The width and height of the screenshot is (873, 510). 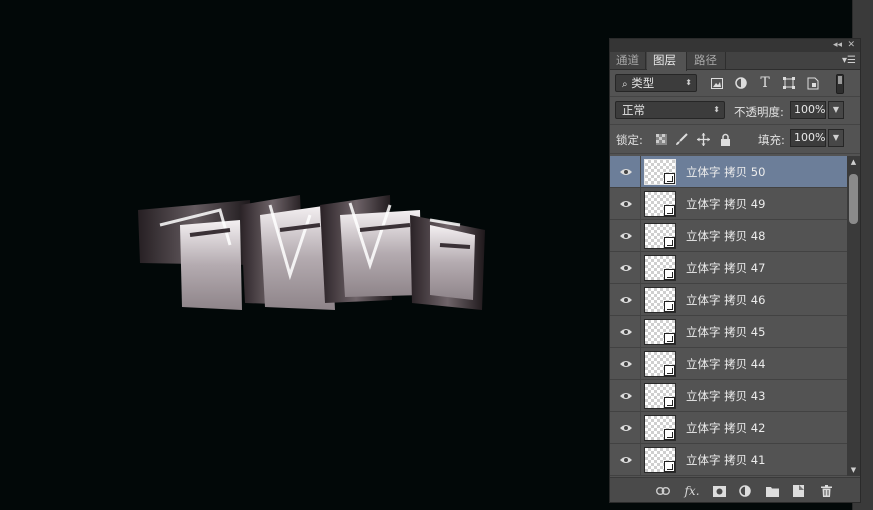 What do you see at coordinates (853, 470) in the screenshot?
I see `scroll-down-arrow-icon: ▼` at bounding box center [853, 470].